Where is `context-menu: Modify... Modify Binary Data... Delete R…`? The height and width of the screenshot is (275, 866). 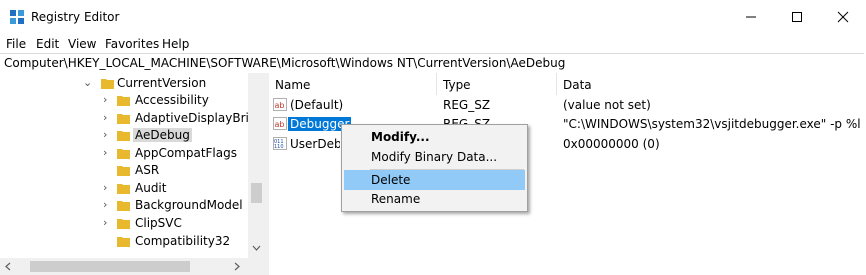 context-menu: Modify... Modify Binary Data... Delete R… is located at coordinates (434, 168).